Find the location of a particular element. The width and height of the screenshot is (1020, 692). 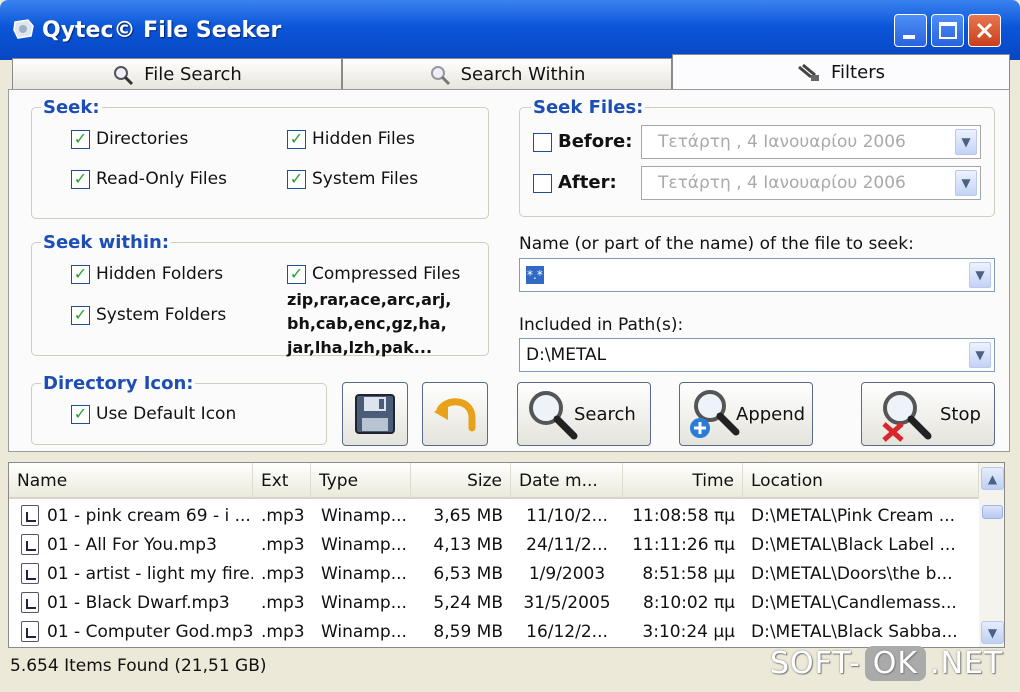

append-button: Append is located at coordinates (746, 414).